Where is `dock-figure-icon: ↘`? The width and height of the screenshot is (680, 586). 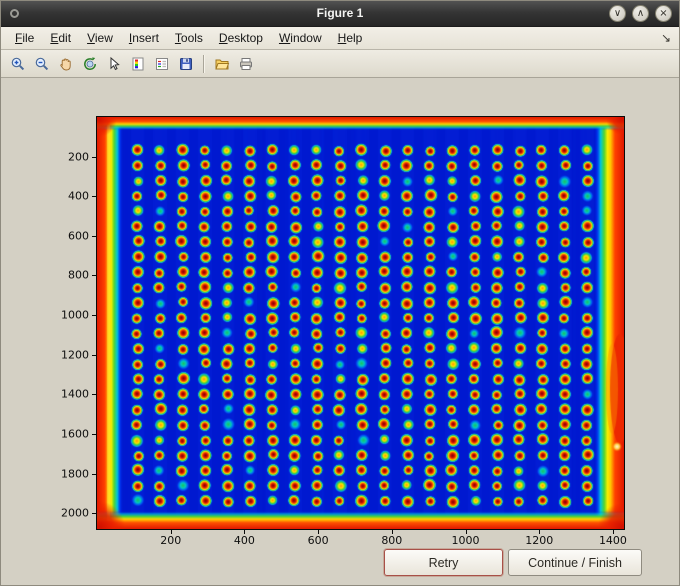 dock-figure-icon: ↘ is located at coordinates (666, 38).